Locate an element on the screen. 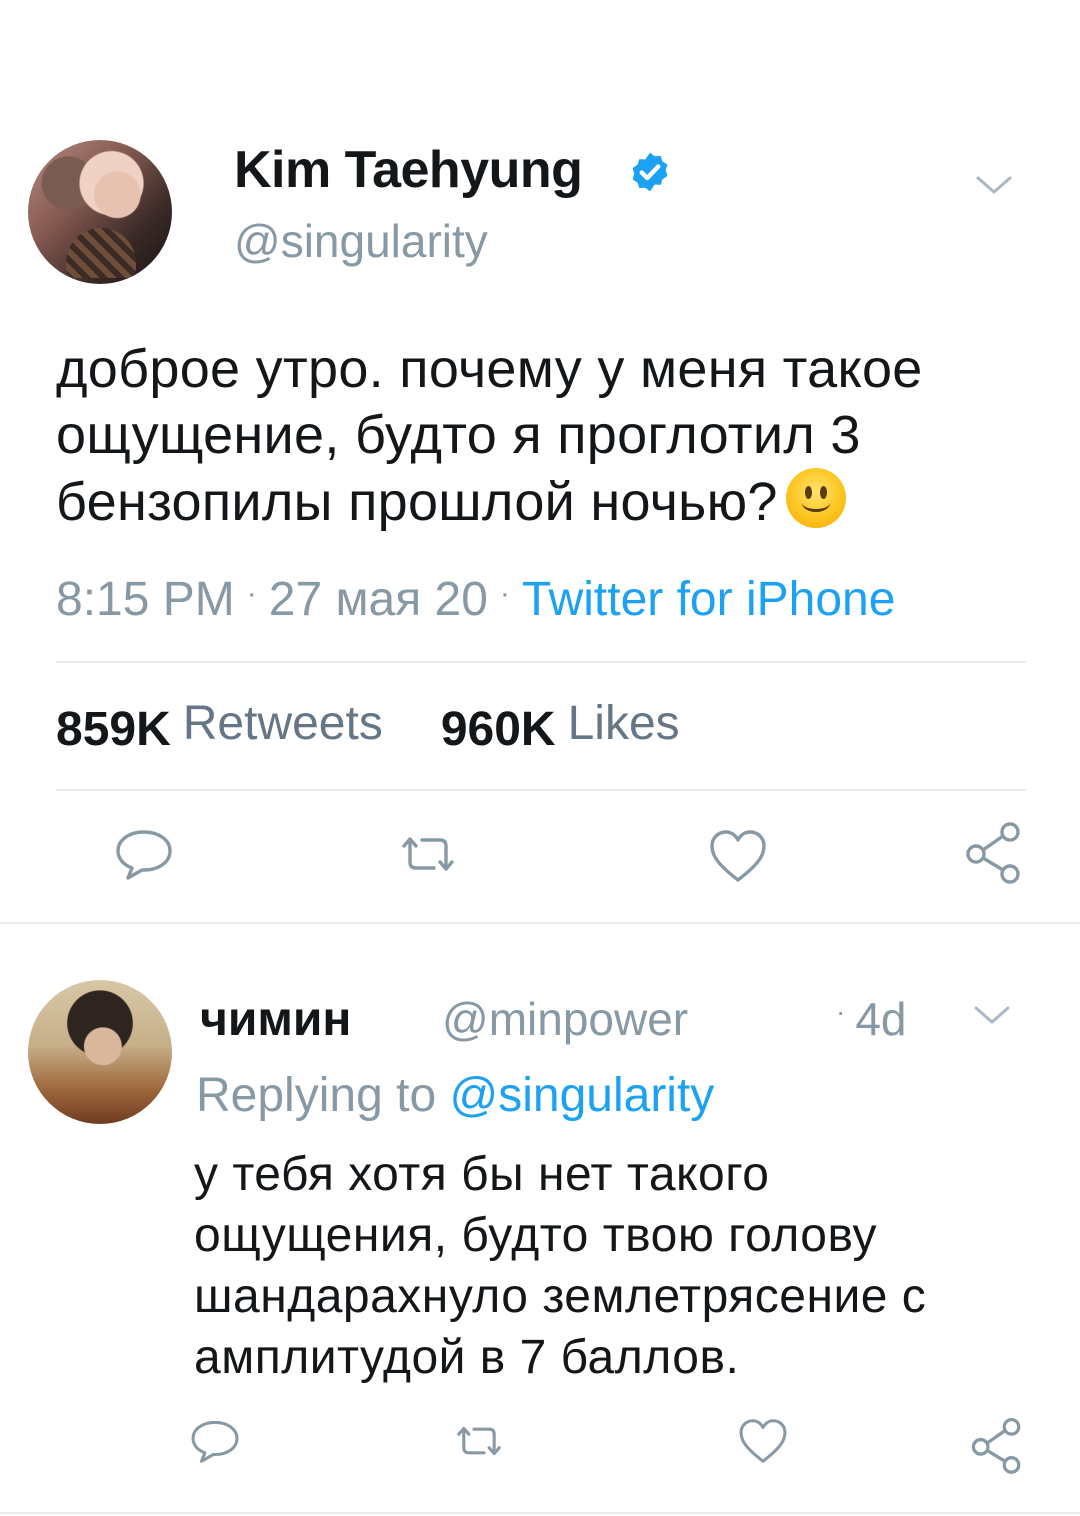 The width and height of the screenshot is (1080, 1516). main-author-avatar is located at coordinates (100, 212).